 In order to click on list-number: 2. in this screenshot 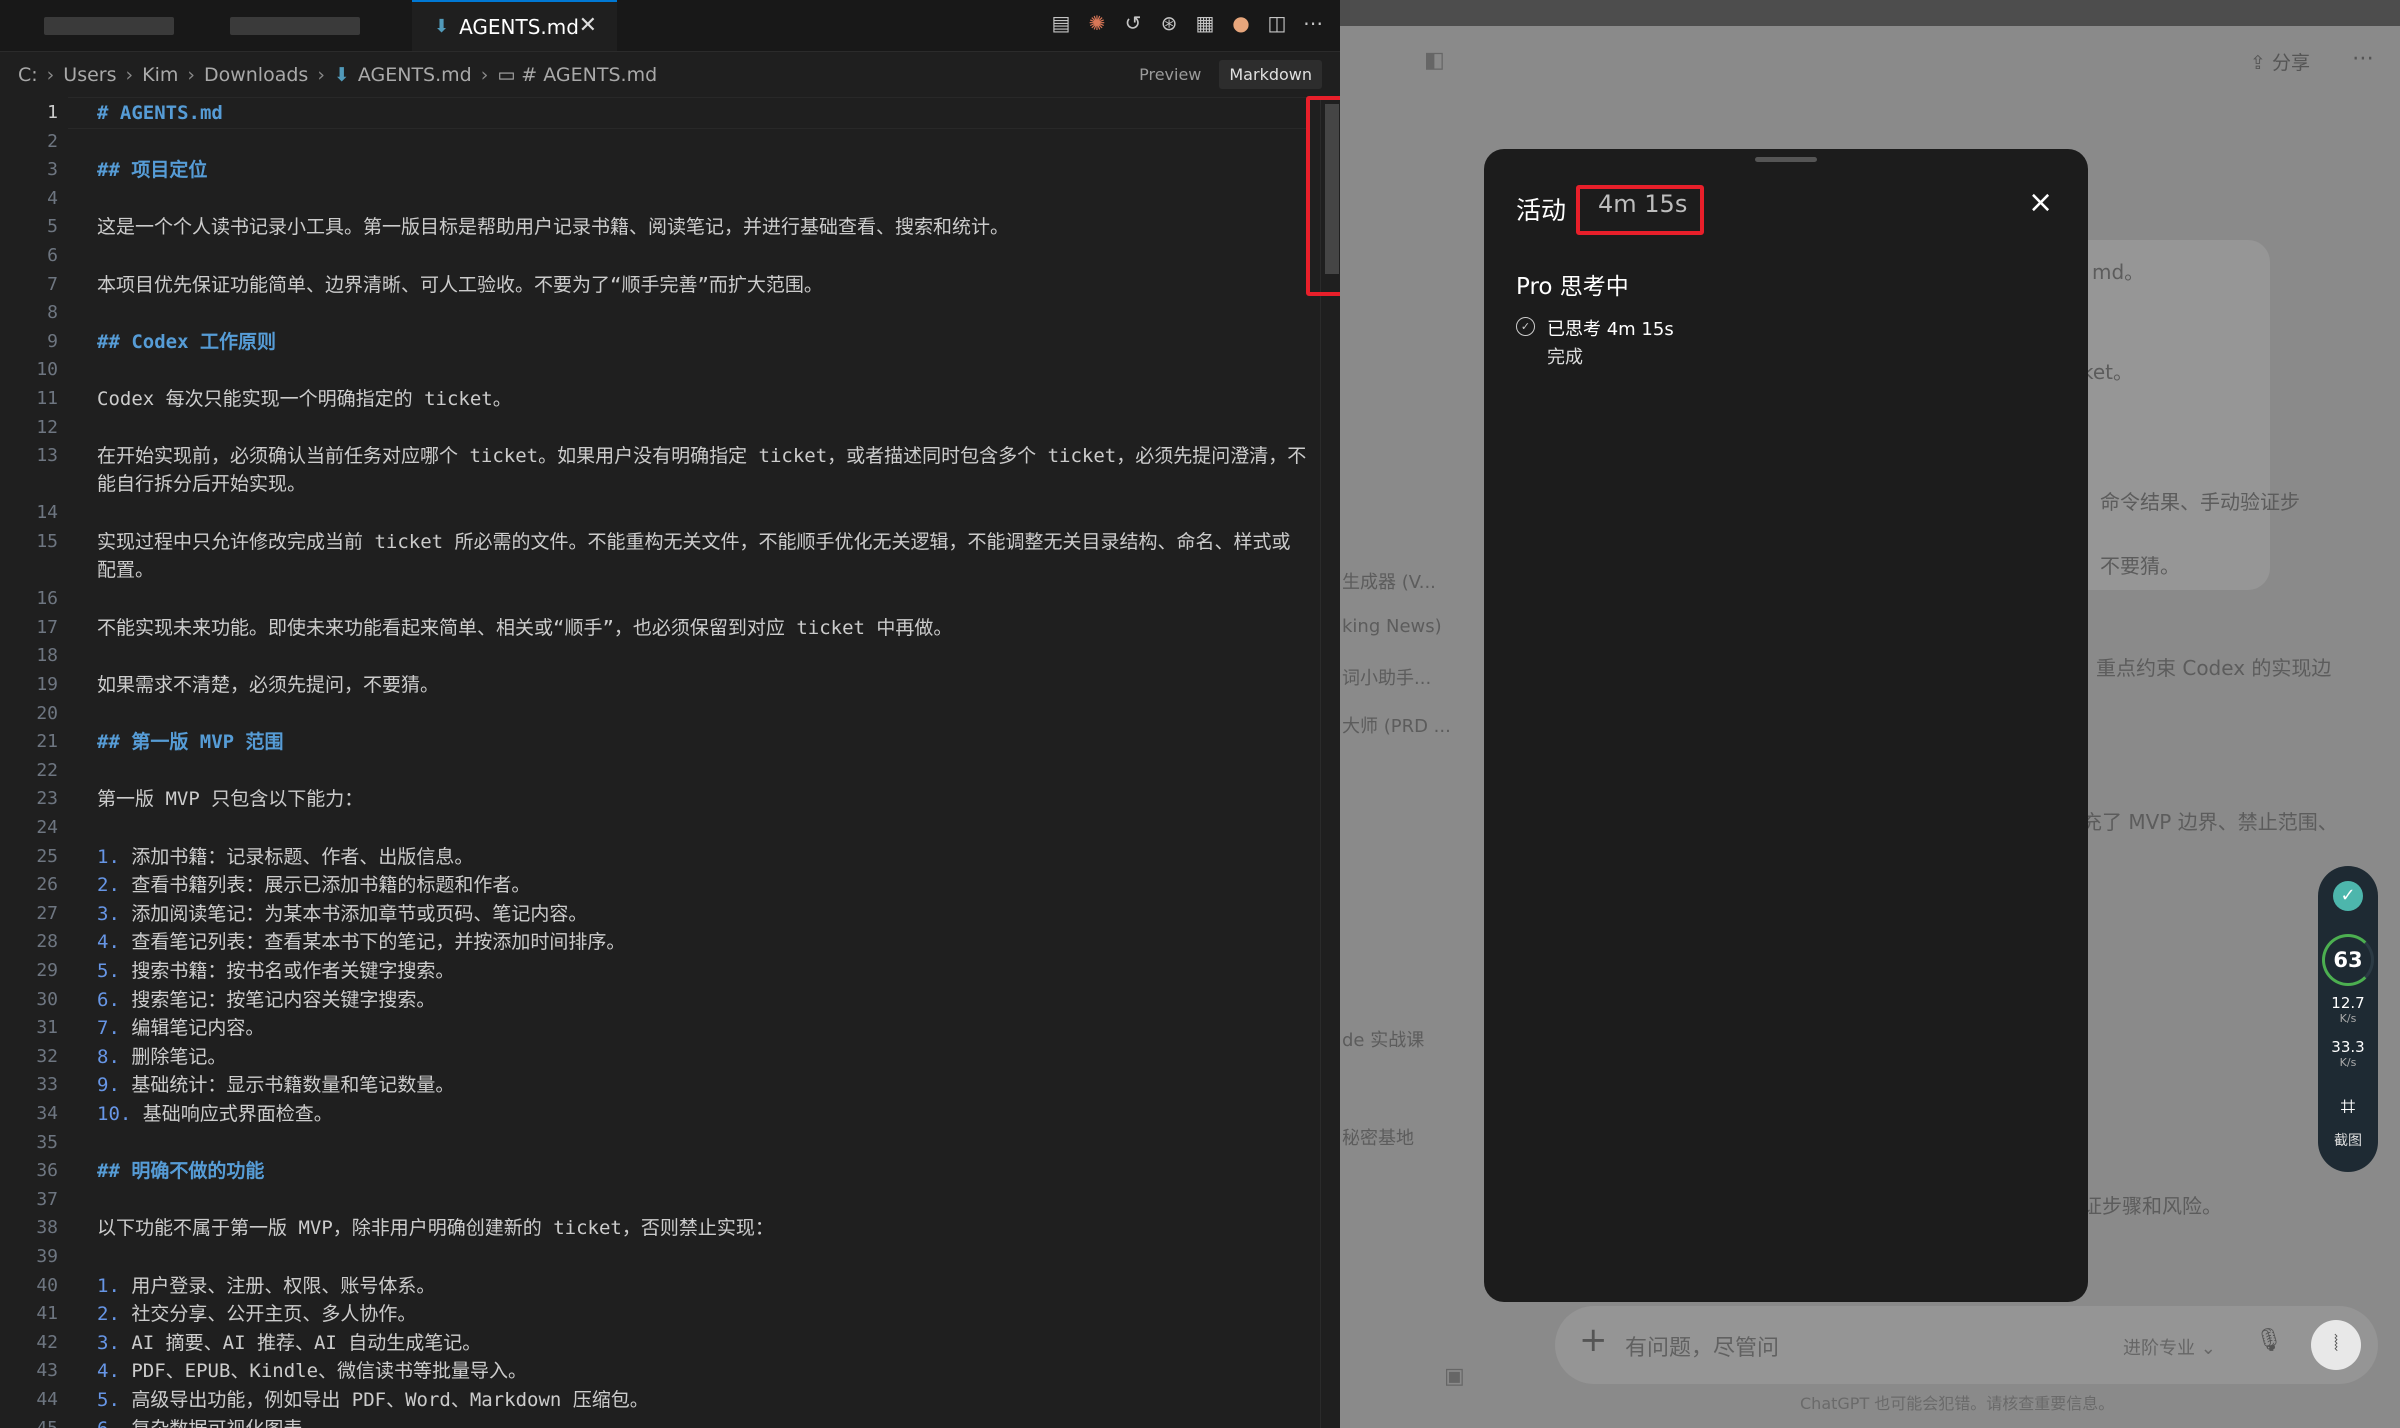, I will do `click(108, 885)`.